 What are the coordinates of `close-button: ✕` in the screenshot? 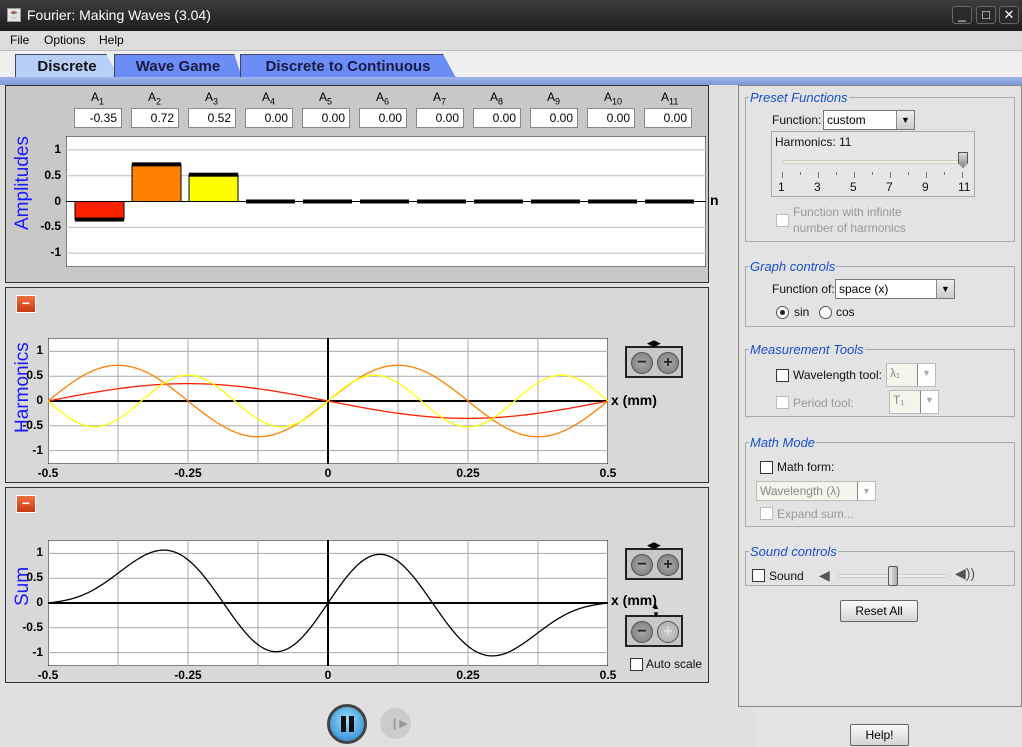 It's located at (1009, 15).